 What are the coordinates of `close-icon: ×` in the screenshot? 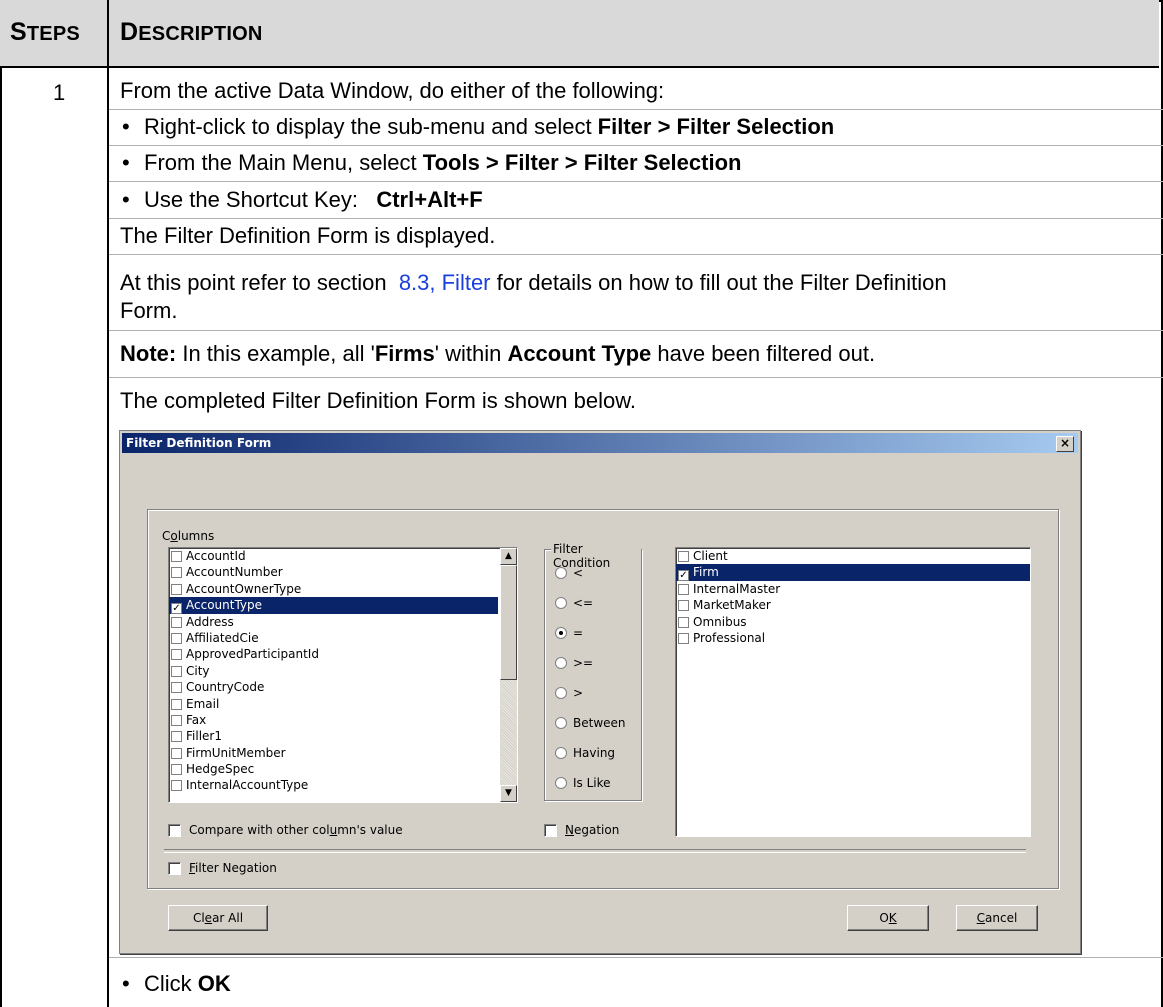 It's located at (1065, 443).